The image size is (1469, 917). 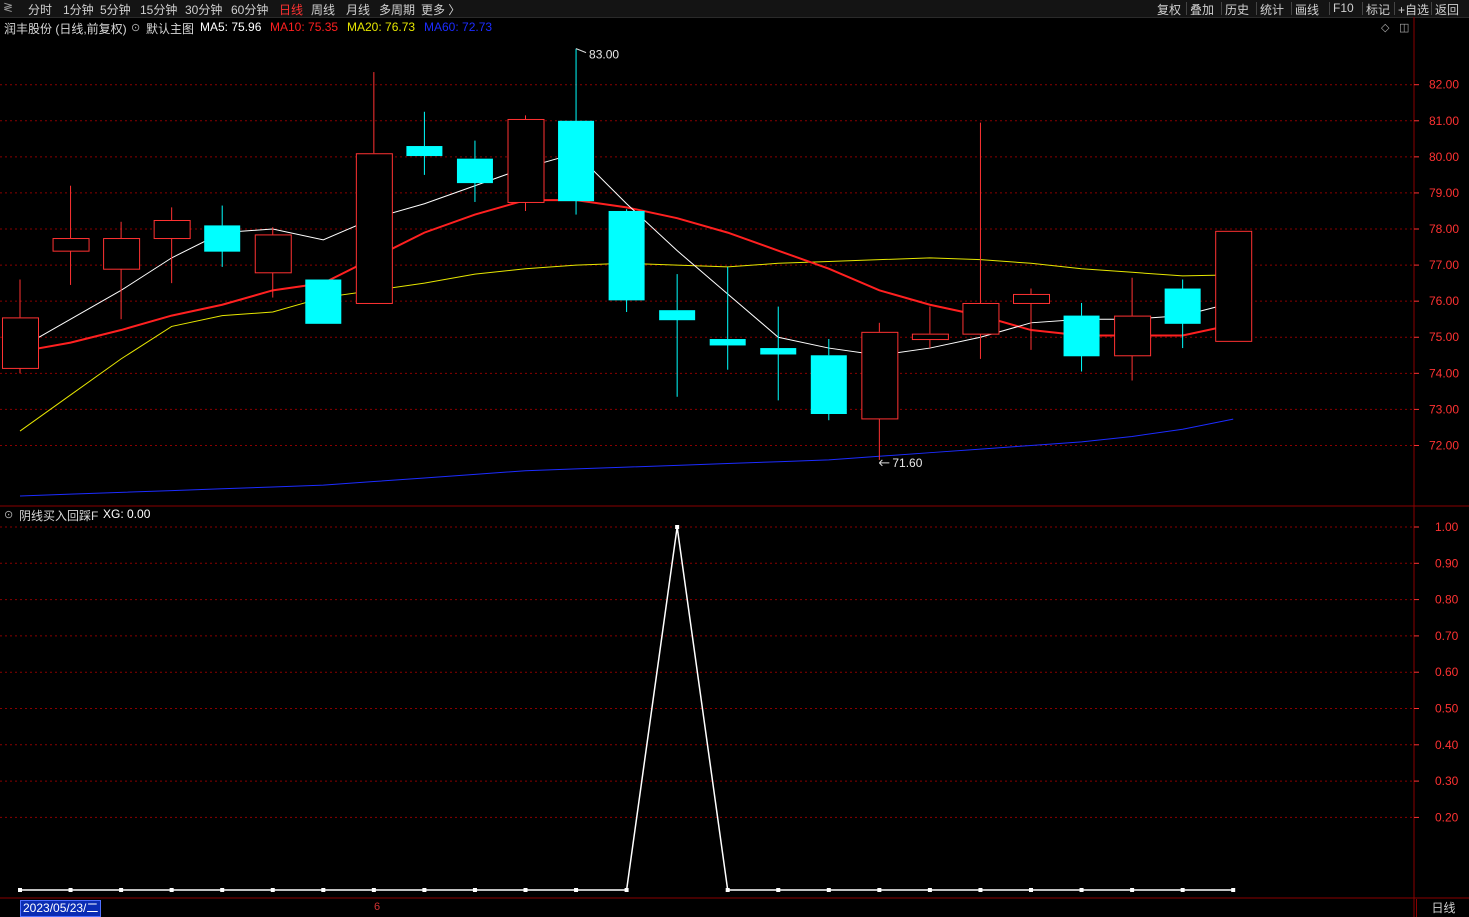 What do you see at coordinates (1442, 908) in the screenshot?
I see `period-indicator: 日线` at bounding box center [1442, 908].